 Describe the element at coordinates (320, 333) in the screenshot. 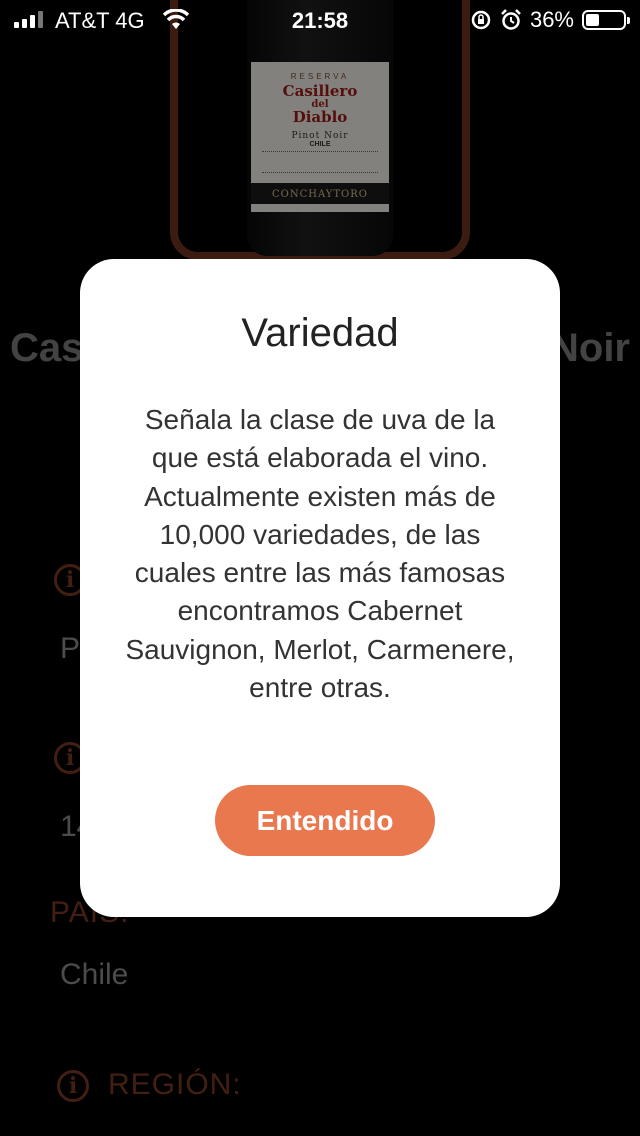

I see `dialog-title: Variedad` at that location.